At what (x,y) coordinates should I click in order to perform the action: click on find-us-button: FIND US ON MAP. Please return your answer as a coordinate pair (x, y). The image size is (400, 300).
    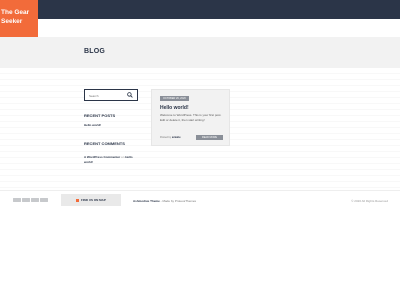
    Looking at the image, I should click on (91, 200).